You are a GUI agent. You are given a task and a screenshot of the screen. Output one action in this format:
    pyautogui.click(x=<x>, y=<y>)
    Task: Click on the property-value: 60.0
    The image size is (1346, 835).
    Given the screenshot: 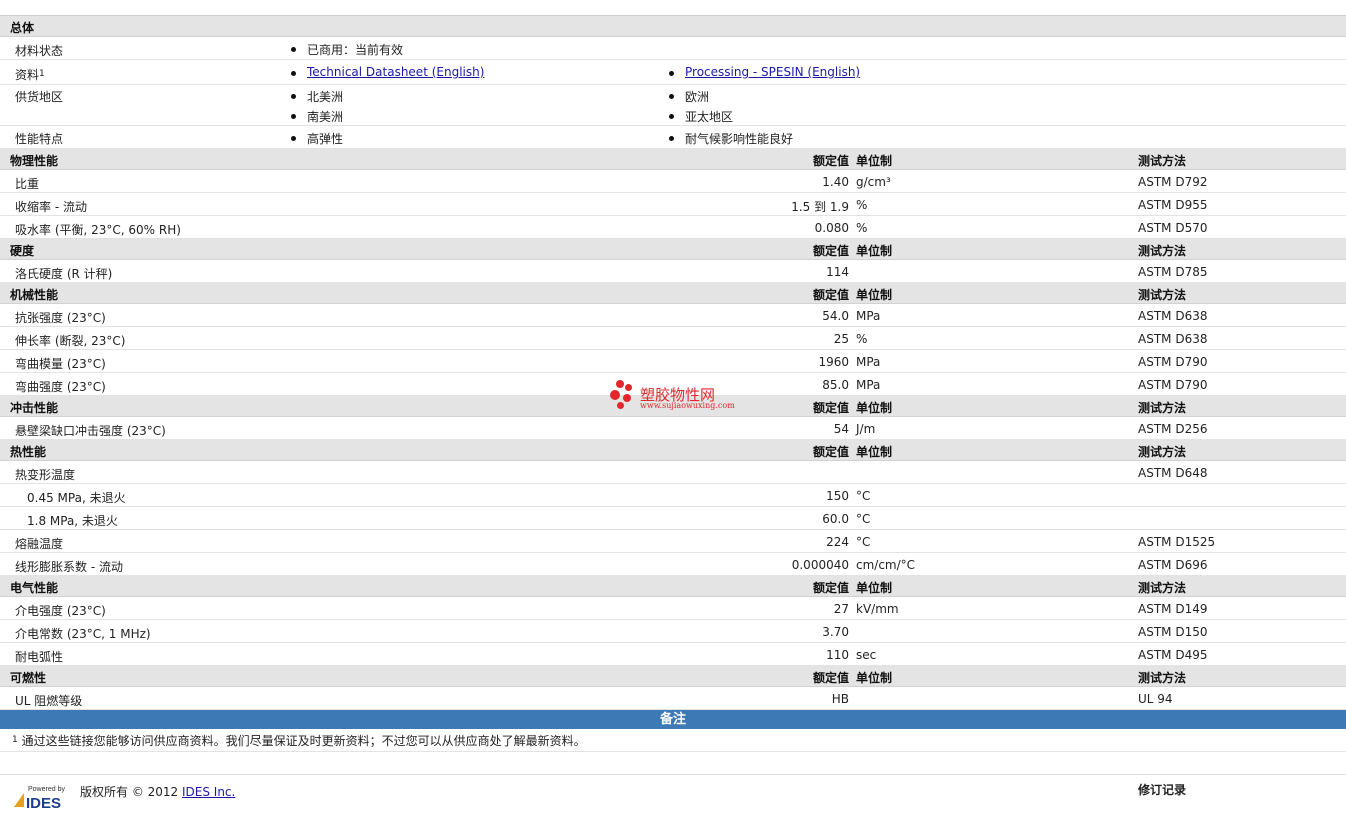 What is the action you would take?
    pyautogui.click(x=835, y=519)
    